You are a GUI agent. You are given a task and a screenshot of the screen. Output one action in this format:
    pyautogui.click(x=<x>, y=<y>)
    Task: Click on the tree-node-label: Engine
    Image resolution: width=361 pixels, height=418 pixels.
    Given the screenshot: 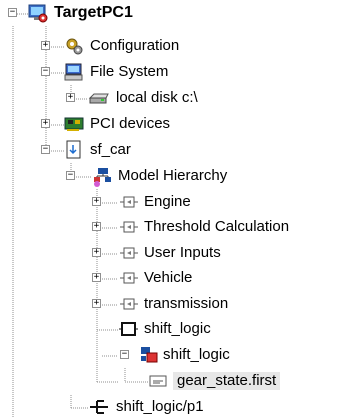 What is the action you would take?
    pyautogui.click(x=167, y=201)
    